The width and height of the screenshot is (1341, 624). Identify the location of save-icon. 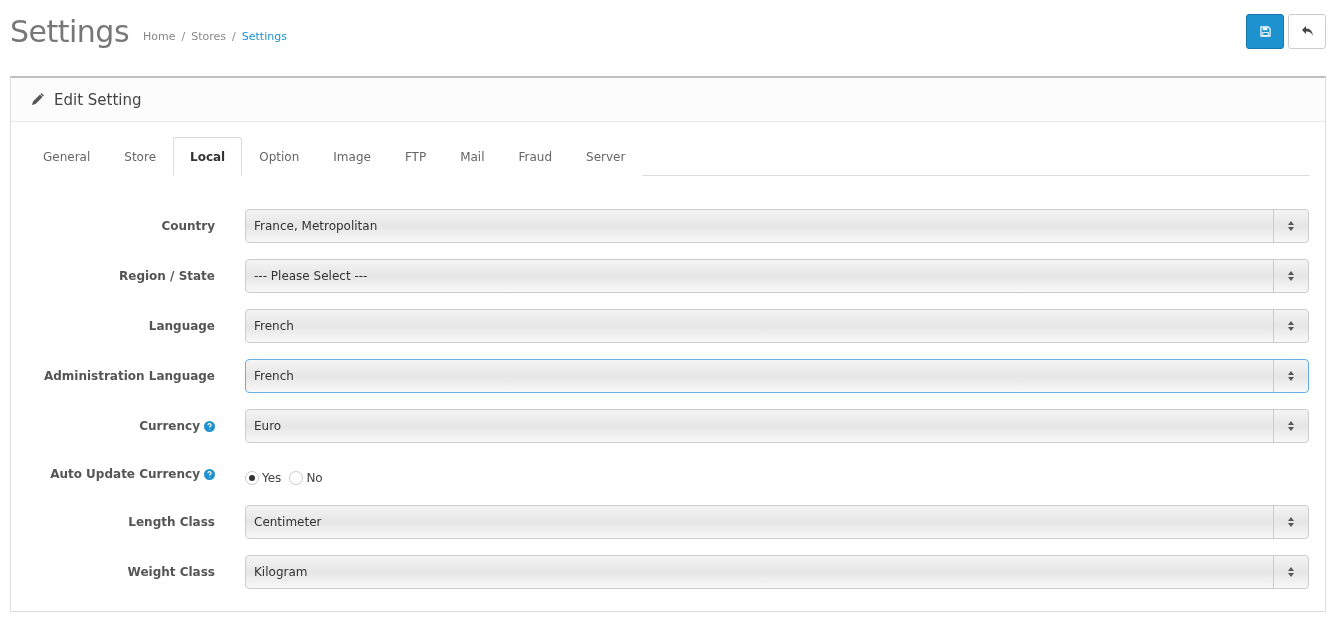
(1265, 31).